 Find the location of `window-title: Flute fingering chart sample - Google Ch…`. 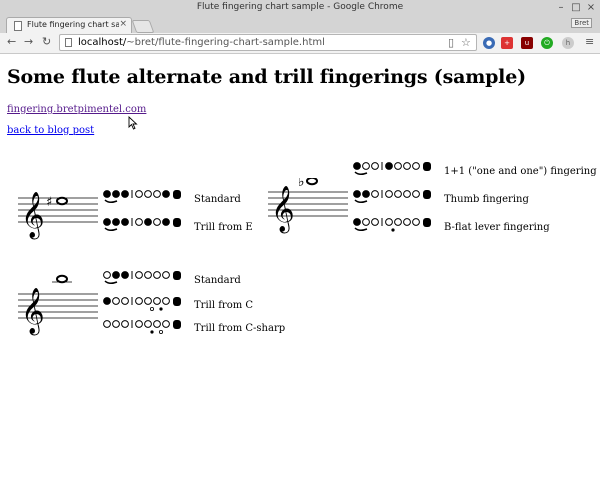

window-title: Flute fingering chart sample - Google Ch… is located at coordinates (300, 7).